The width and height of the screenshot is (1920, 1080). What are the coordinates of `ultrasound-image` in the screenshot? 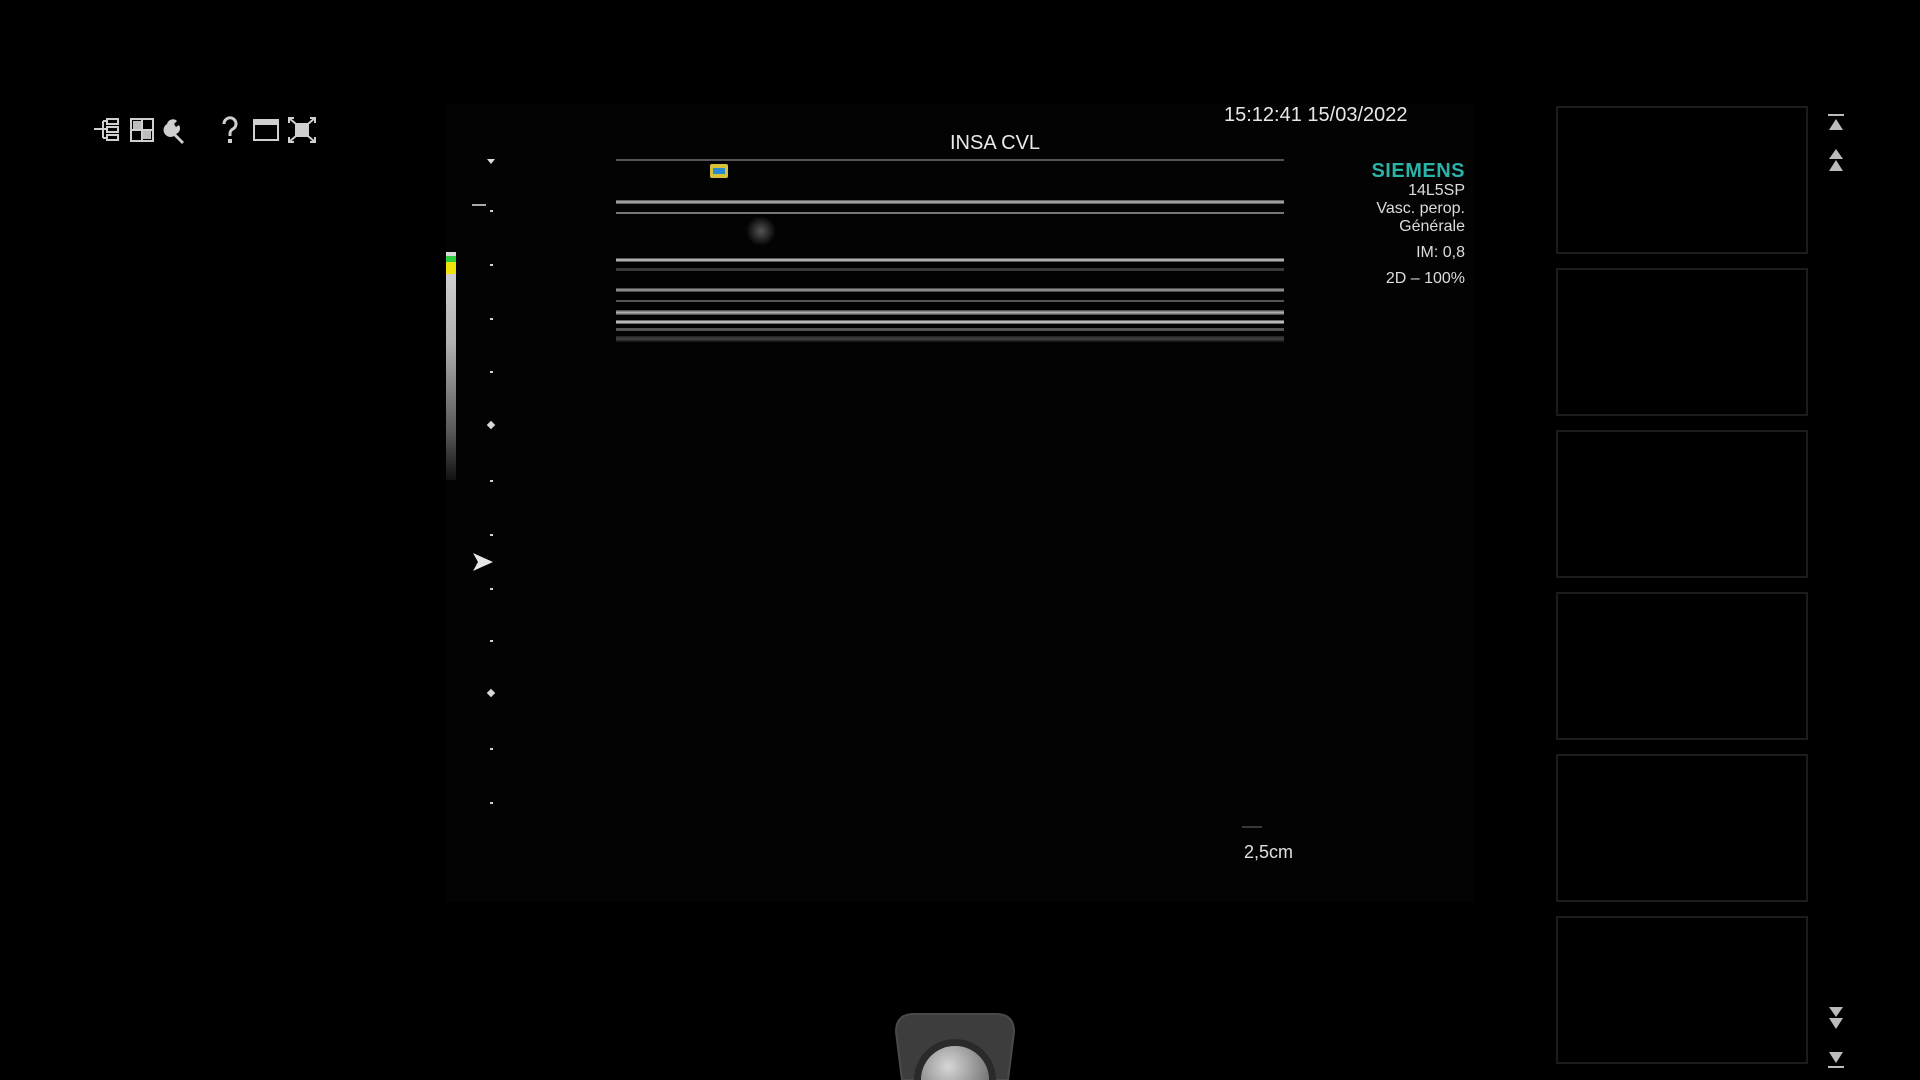 It's located at (950, 251).